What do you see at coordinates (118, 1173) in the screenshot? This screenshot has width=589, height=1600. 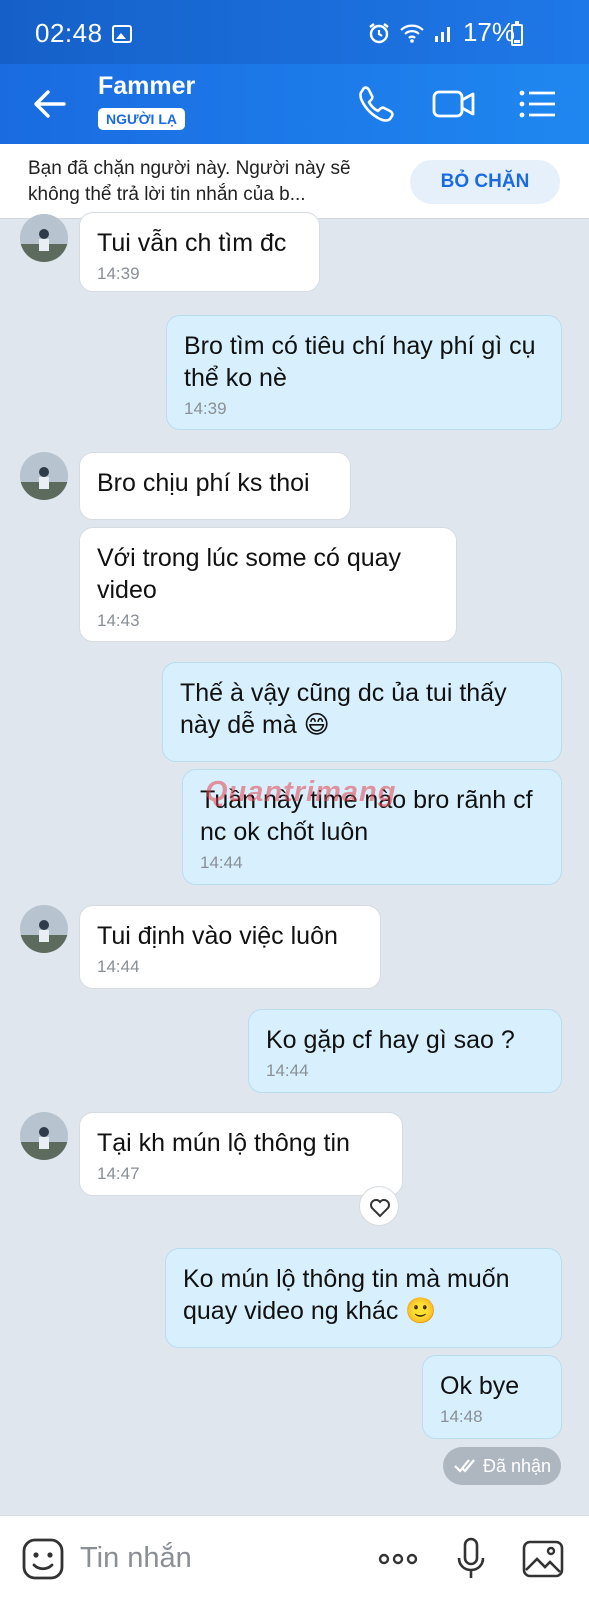 I see `message-time: 14:47` at bounding box center [118, 1173].